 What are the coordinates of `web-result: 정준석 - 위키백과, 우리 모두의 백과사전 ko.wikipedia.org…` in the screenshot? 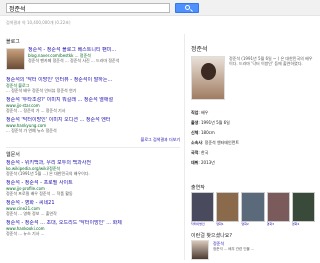 It's located at (93, 168).